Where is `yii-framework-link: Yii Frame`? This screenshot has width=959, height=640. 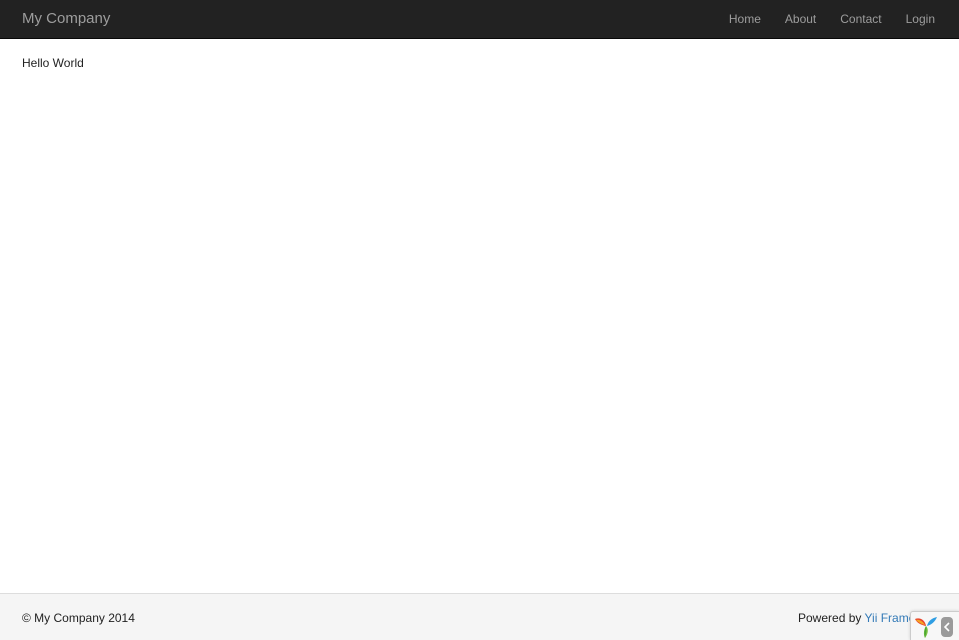
yii-framework-link: Yii Frame is located at coordinates (890, 618).